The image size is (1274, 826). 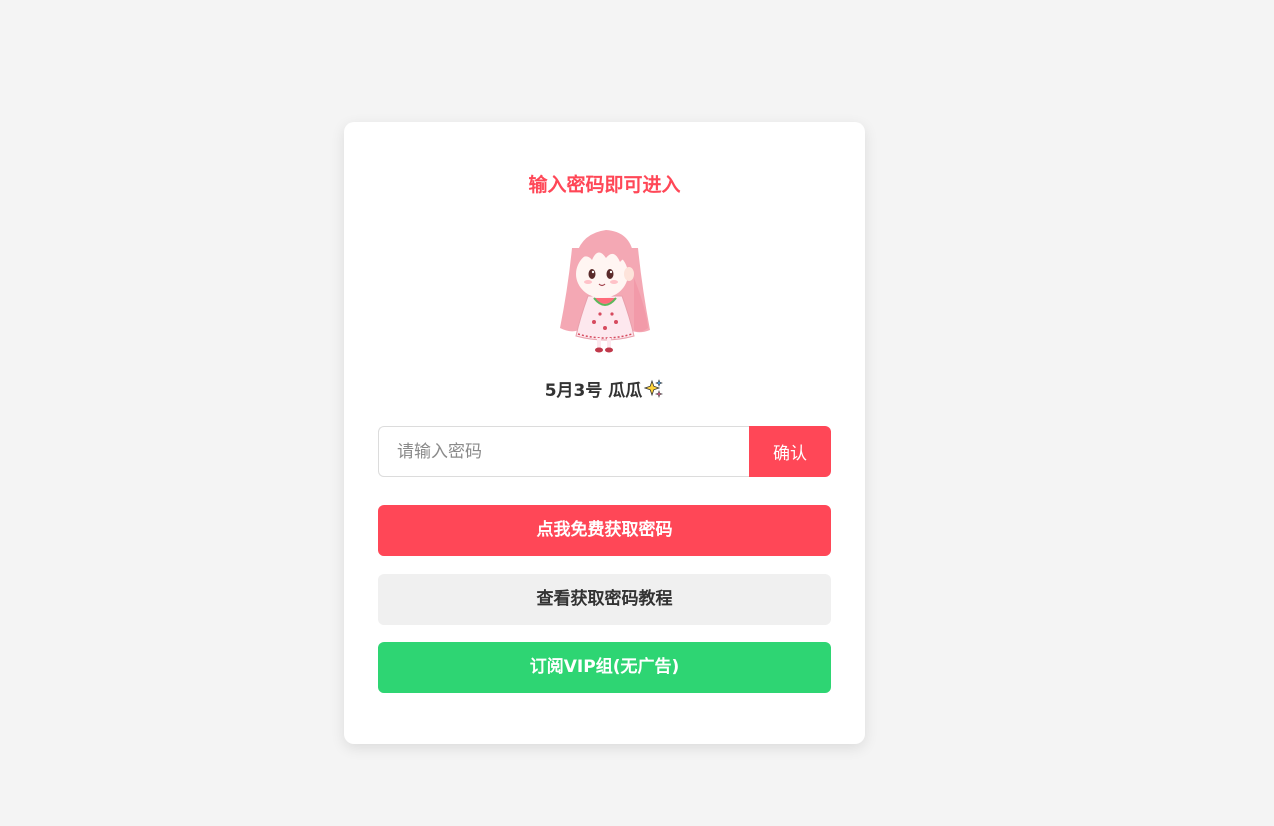 What do you see at coordinates (604, 667) in the screenshot?
I see `subscribe-vip-button: 订阅VIP组(无广告)` at bounding box center [604, 667].